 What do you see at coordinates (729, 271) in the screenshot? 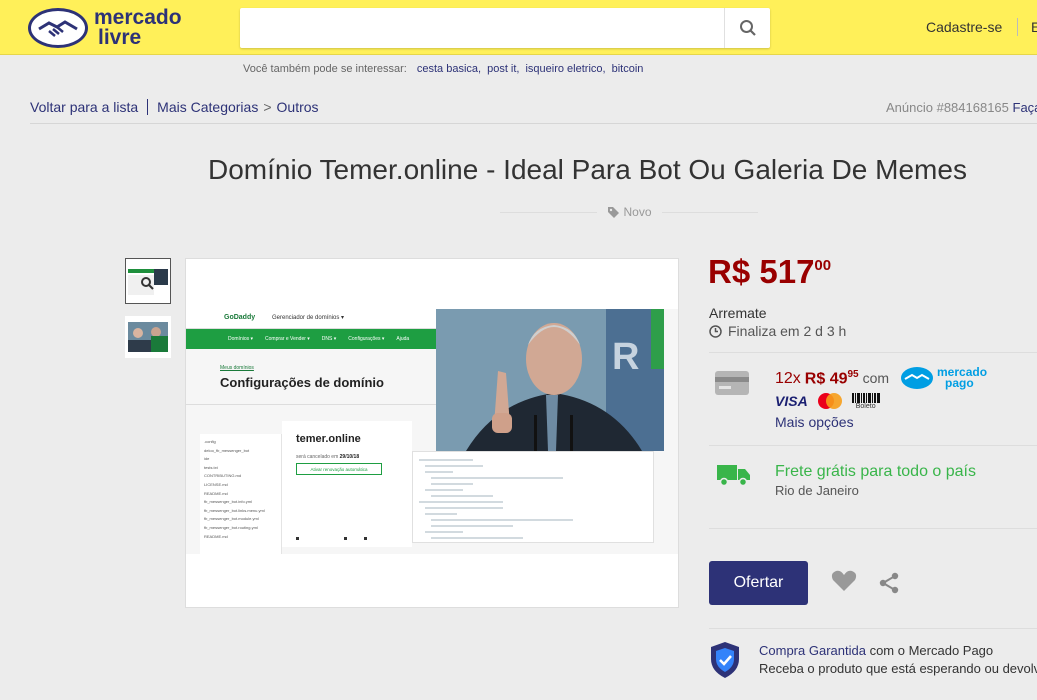
I see `price-currency: R$` at bounding box center [729, 271].